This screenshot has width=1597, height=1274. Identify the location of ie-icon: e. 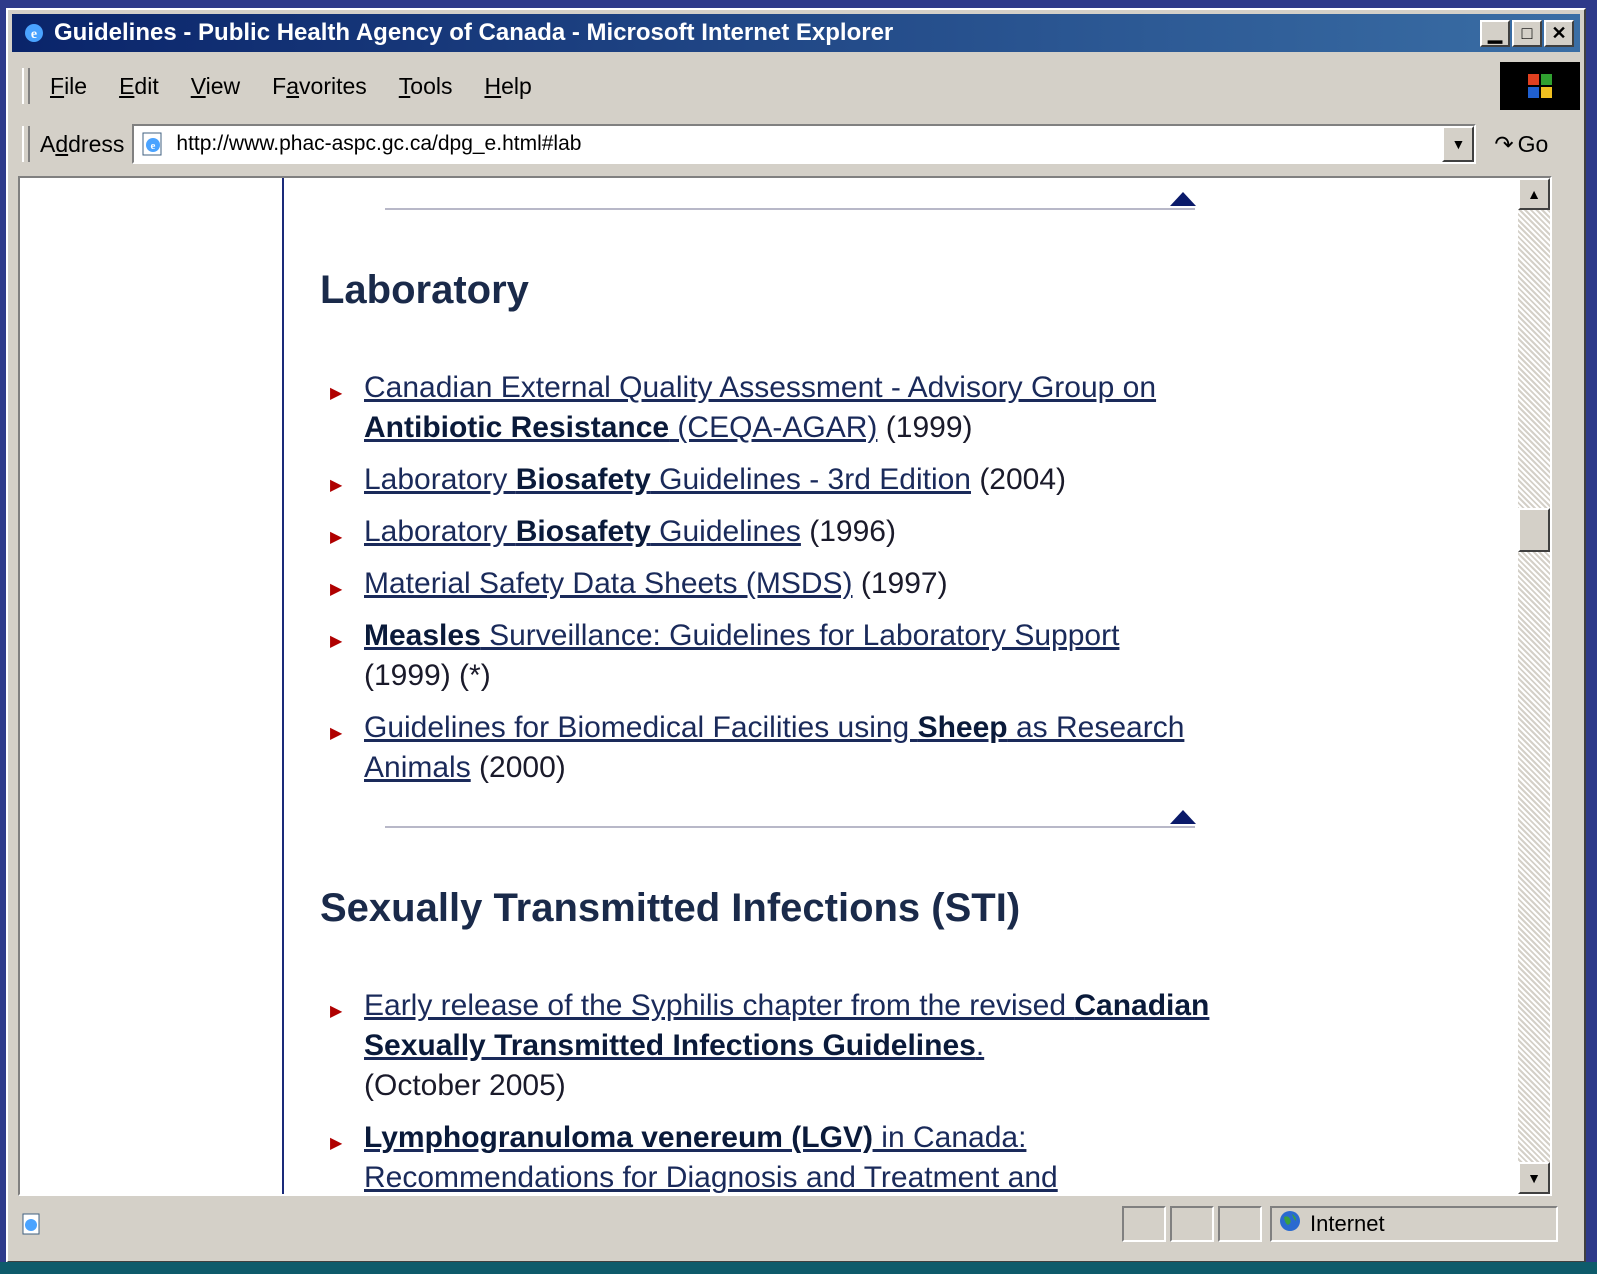
(34, 33).